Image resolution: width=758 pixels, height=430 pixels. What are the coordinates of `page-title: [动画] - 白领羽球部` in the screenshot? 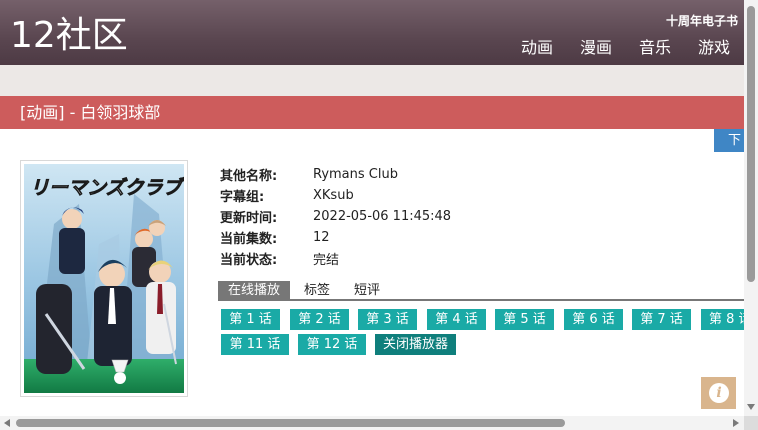 It's located at (90, 112).